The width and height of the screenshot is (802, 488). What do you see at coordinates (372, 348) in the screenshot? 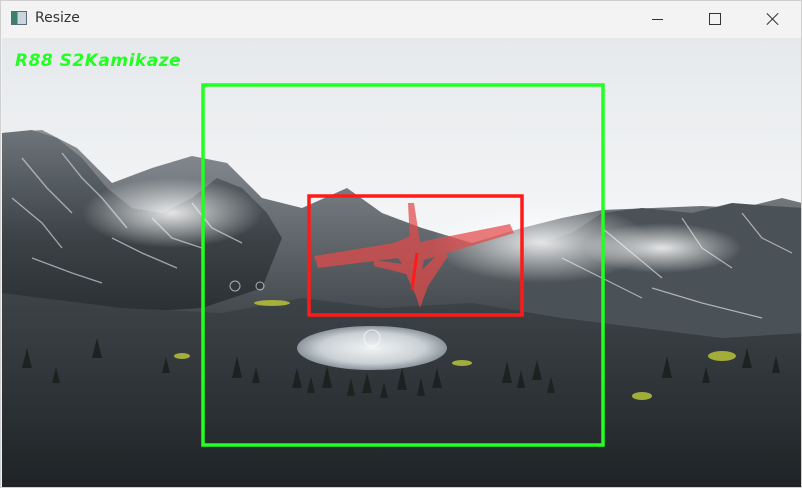
I see `lake` at bounding box center [372, 348].